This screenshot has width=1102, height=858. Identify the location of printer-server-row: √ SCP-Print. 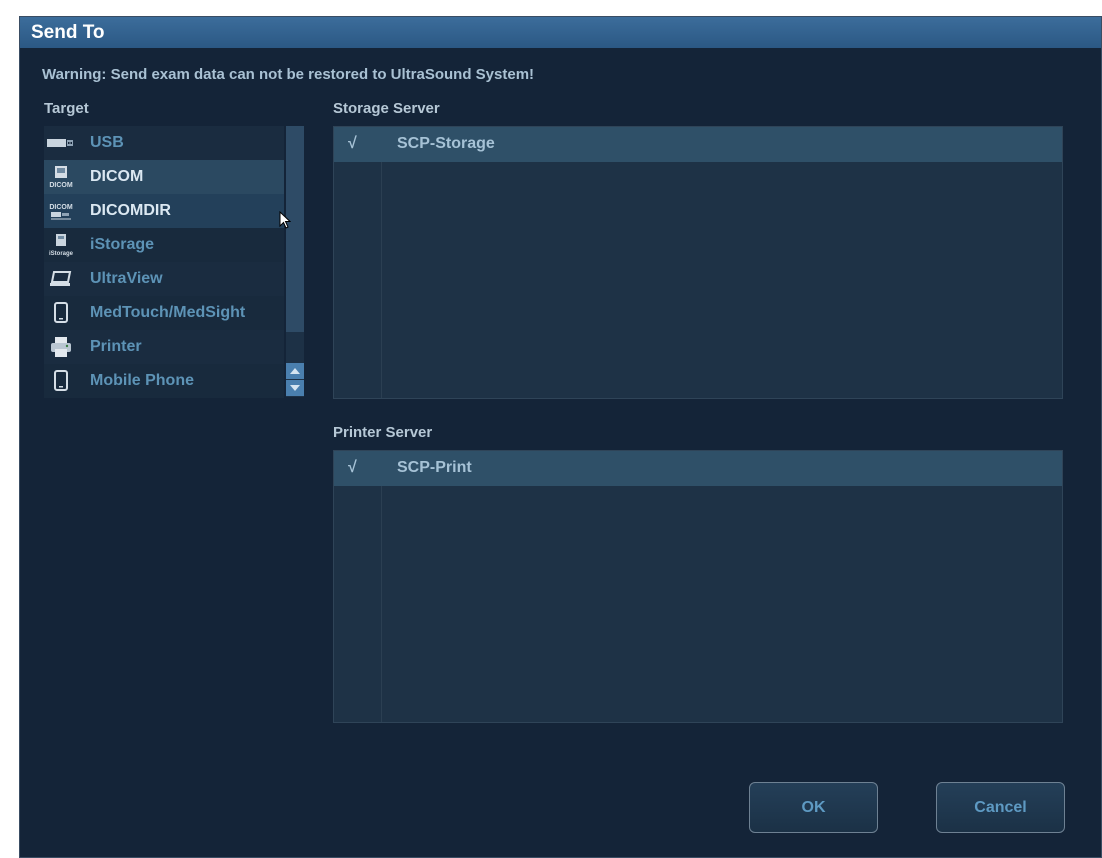
(698, 468).